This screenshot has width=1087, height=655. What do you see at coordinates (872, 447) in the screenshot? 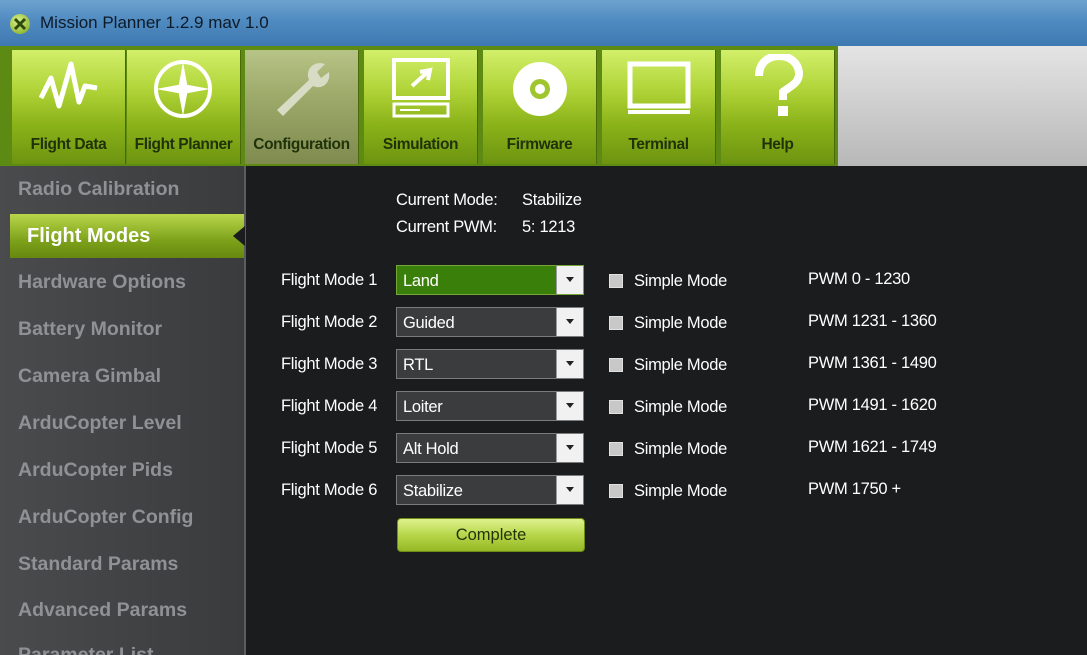
I see `pwm-range-label: PWM 1621 - 1749` at bounding box center [872, 447].